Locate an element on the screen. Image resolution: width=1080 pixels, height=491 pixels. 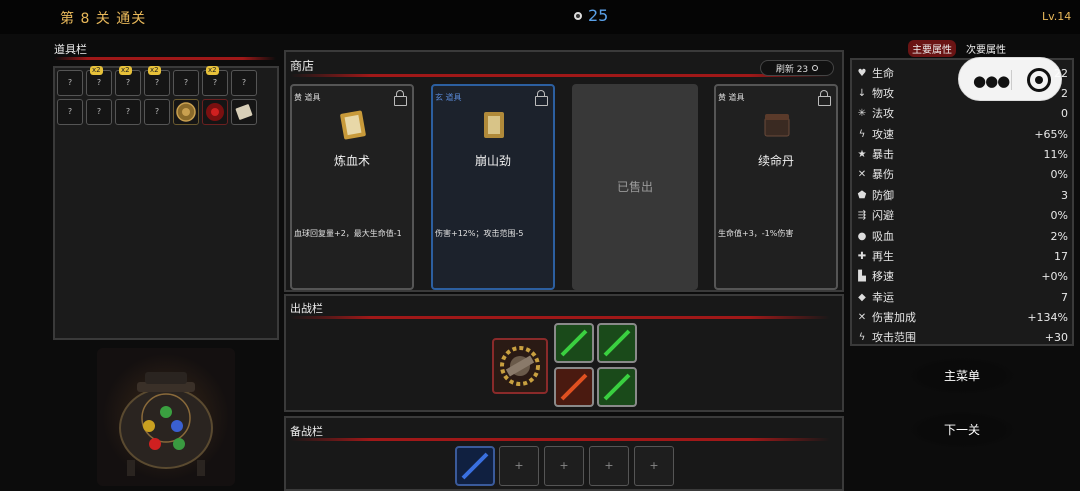
swords-icon: ✕ is located at coordinates (862, 317).